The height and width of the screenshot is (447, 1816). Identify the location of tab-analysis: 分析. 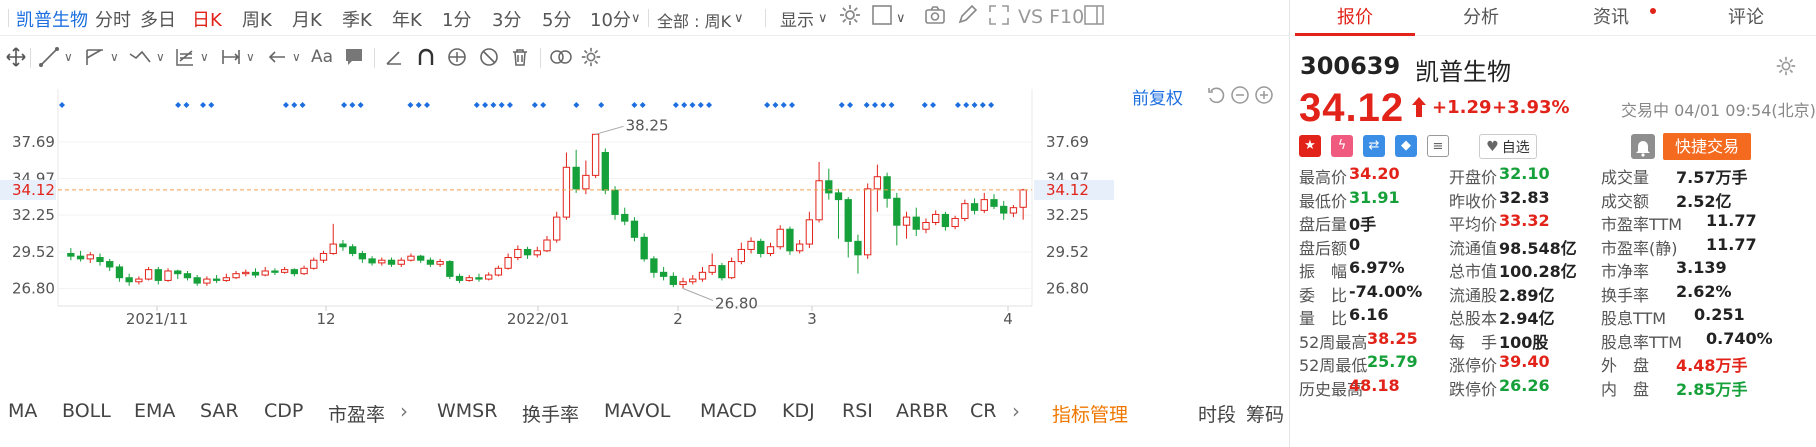
(1481, 18).